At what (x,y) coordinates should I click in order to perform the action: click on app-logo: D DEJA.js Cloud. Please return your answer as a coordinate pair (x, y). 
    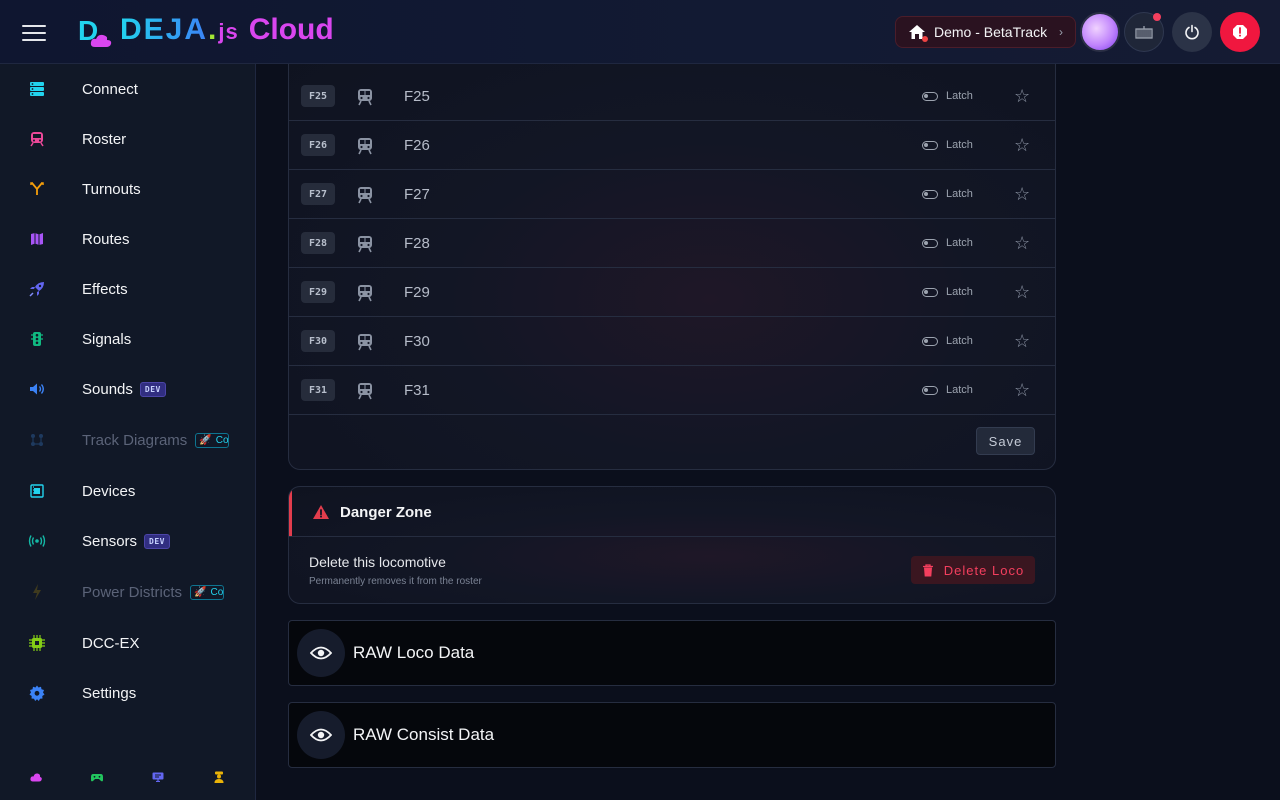
    Looking at the image, I should click on (206, 31).